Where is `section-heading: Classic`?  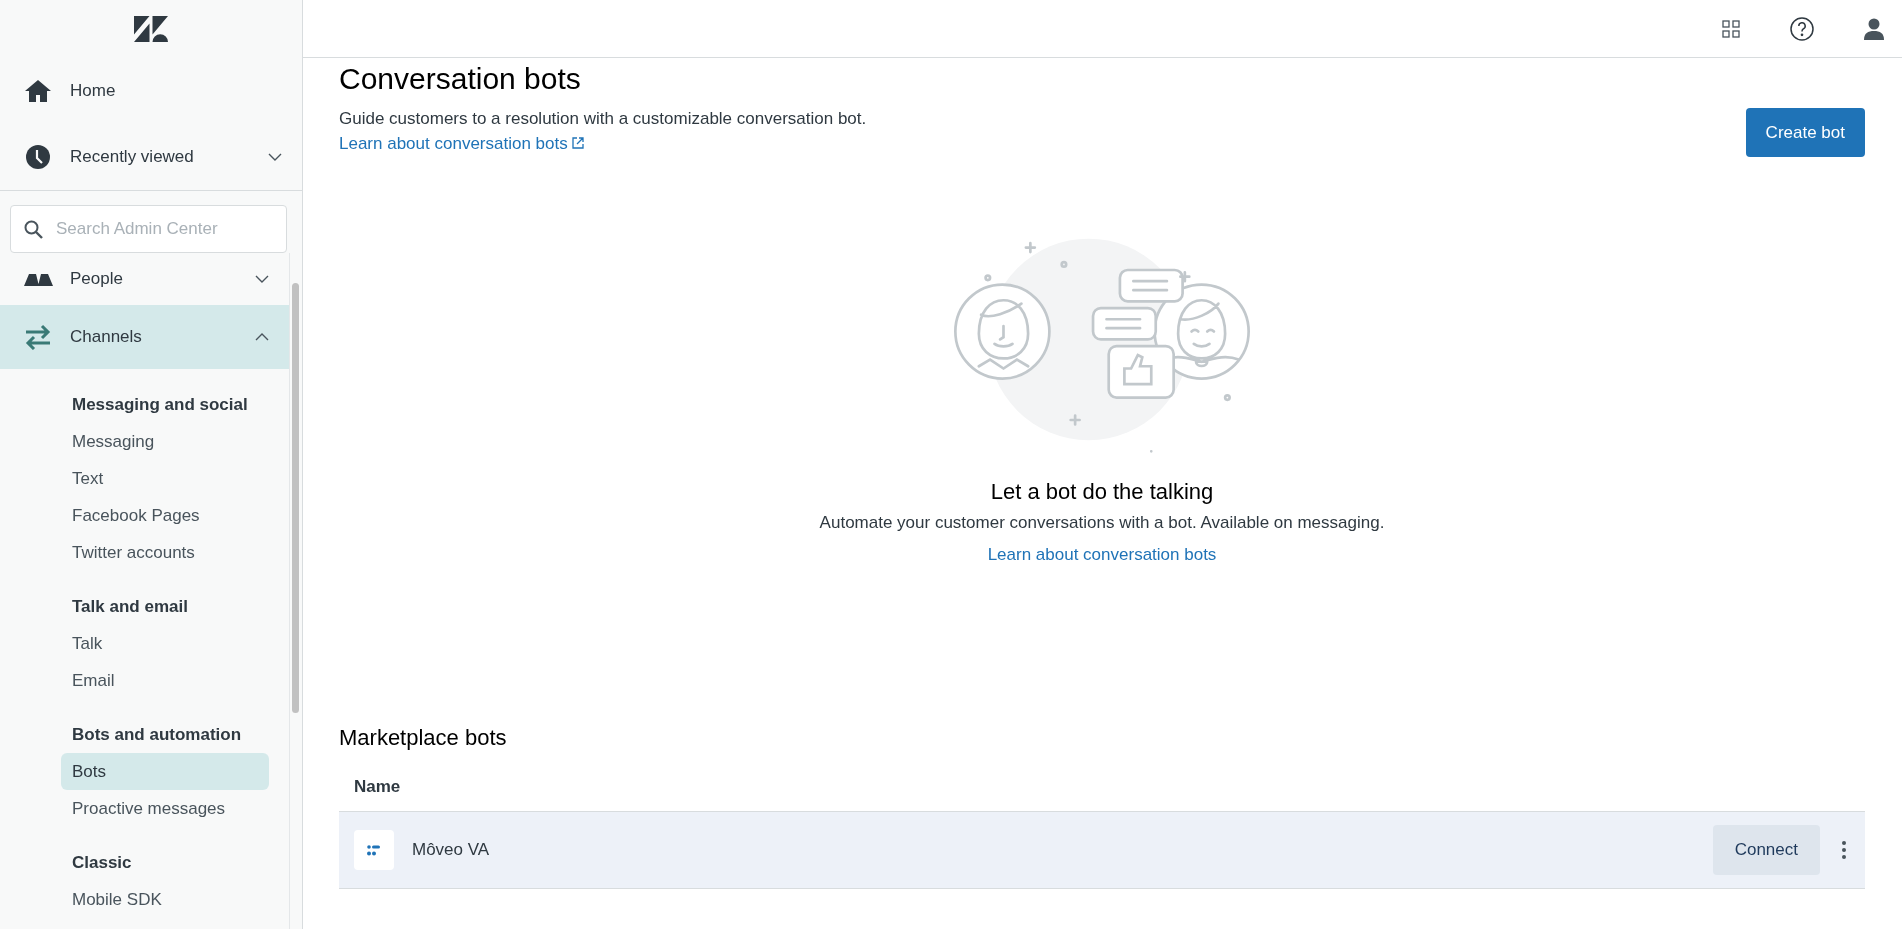 section-heading: Classic is located at coordinates (102, 863).